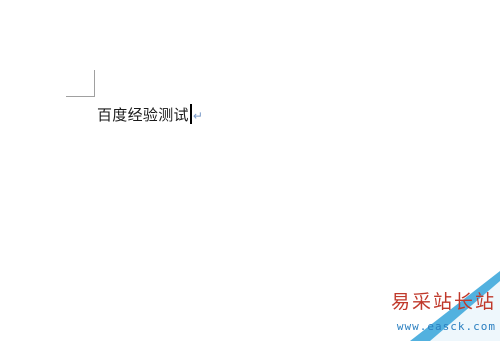 Image resolution: width=500 pixels, height=341 pixels. I want to click on watermark-url: www.easck.com, so click(446, 326).